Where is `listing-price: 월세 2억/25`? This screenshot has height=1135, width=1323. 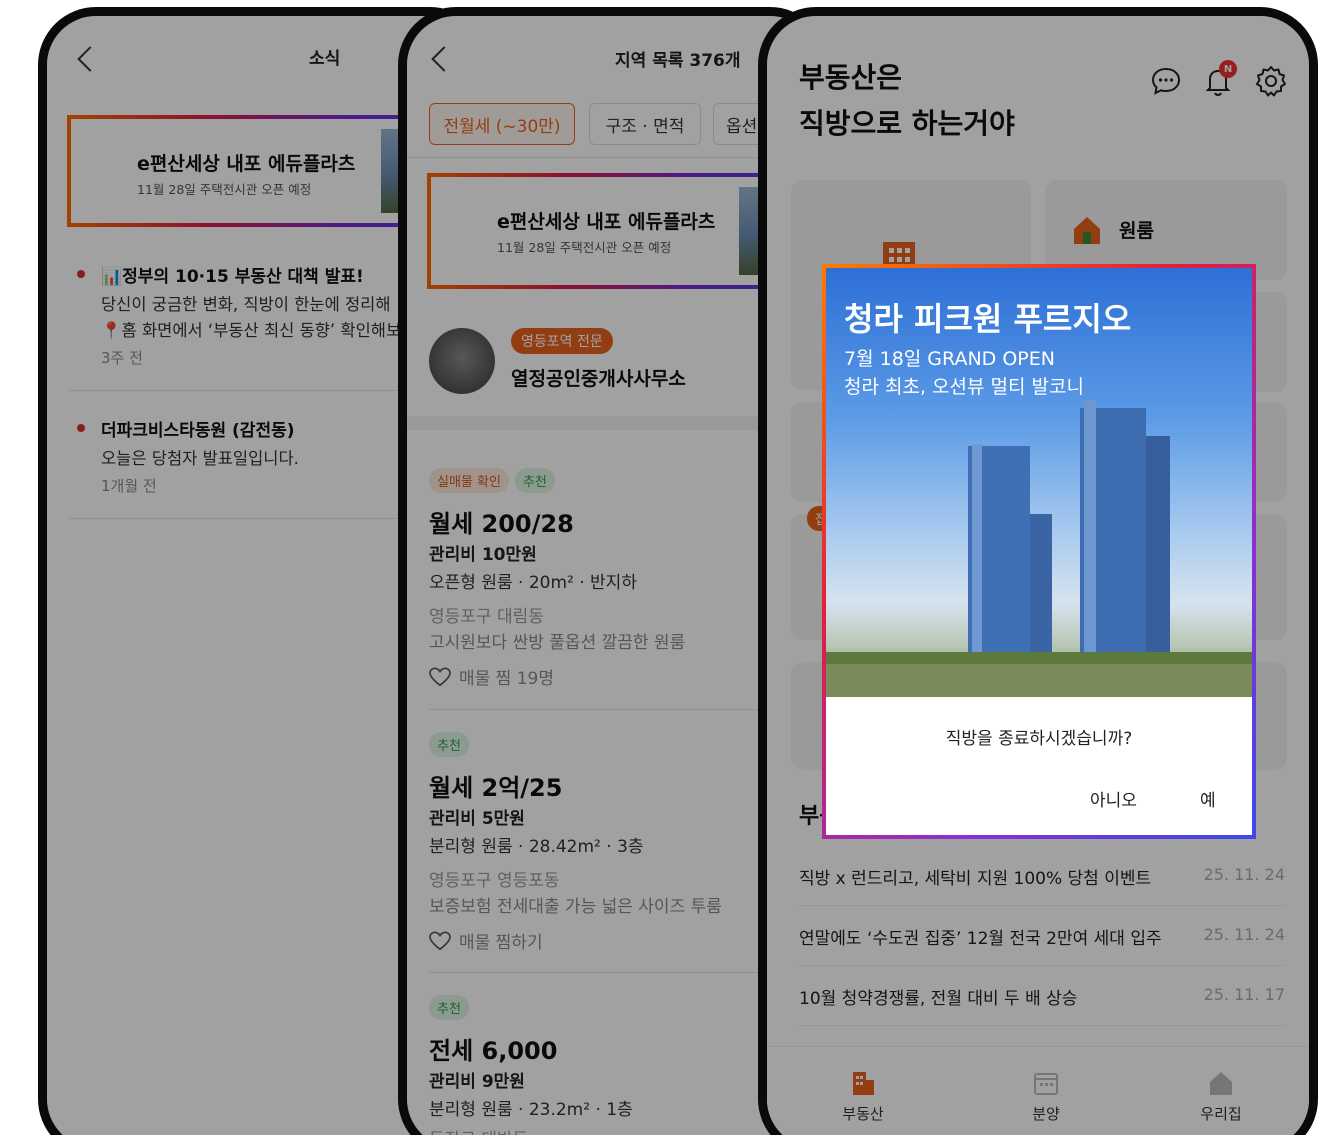 listing-price: 월세 2억/25 is located at coordinates (496, 788).